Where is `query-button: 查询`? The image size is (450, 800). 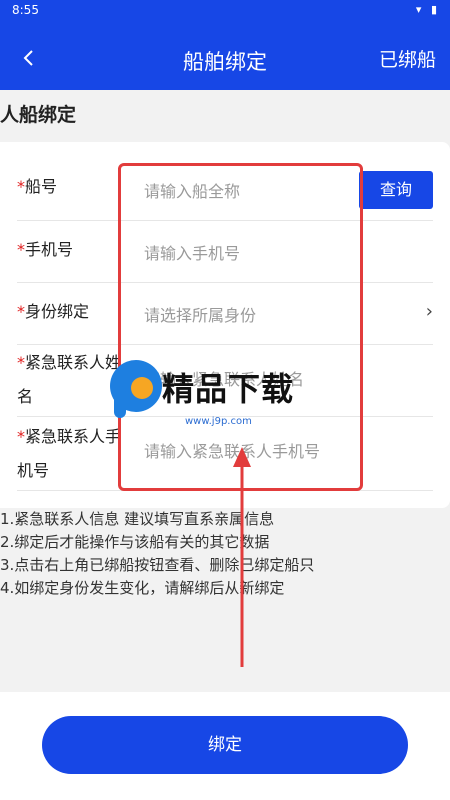 query-button: 查询 is located at coordinates (396, 190).